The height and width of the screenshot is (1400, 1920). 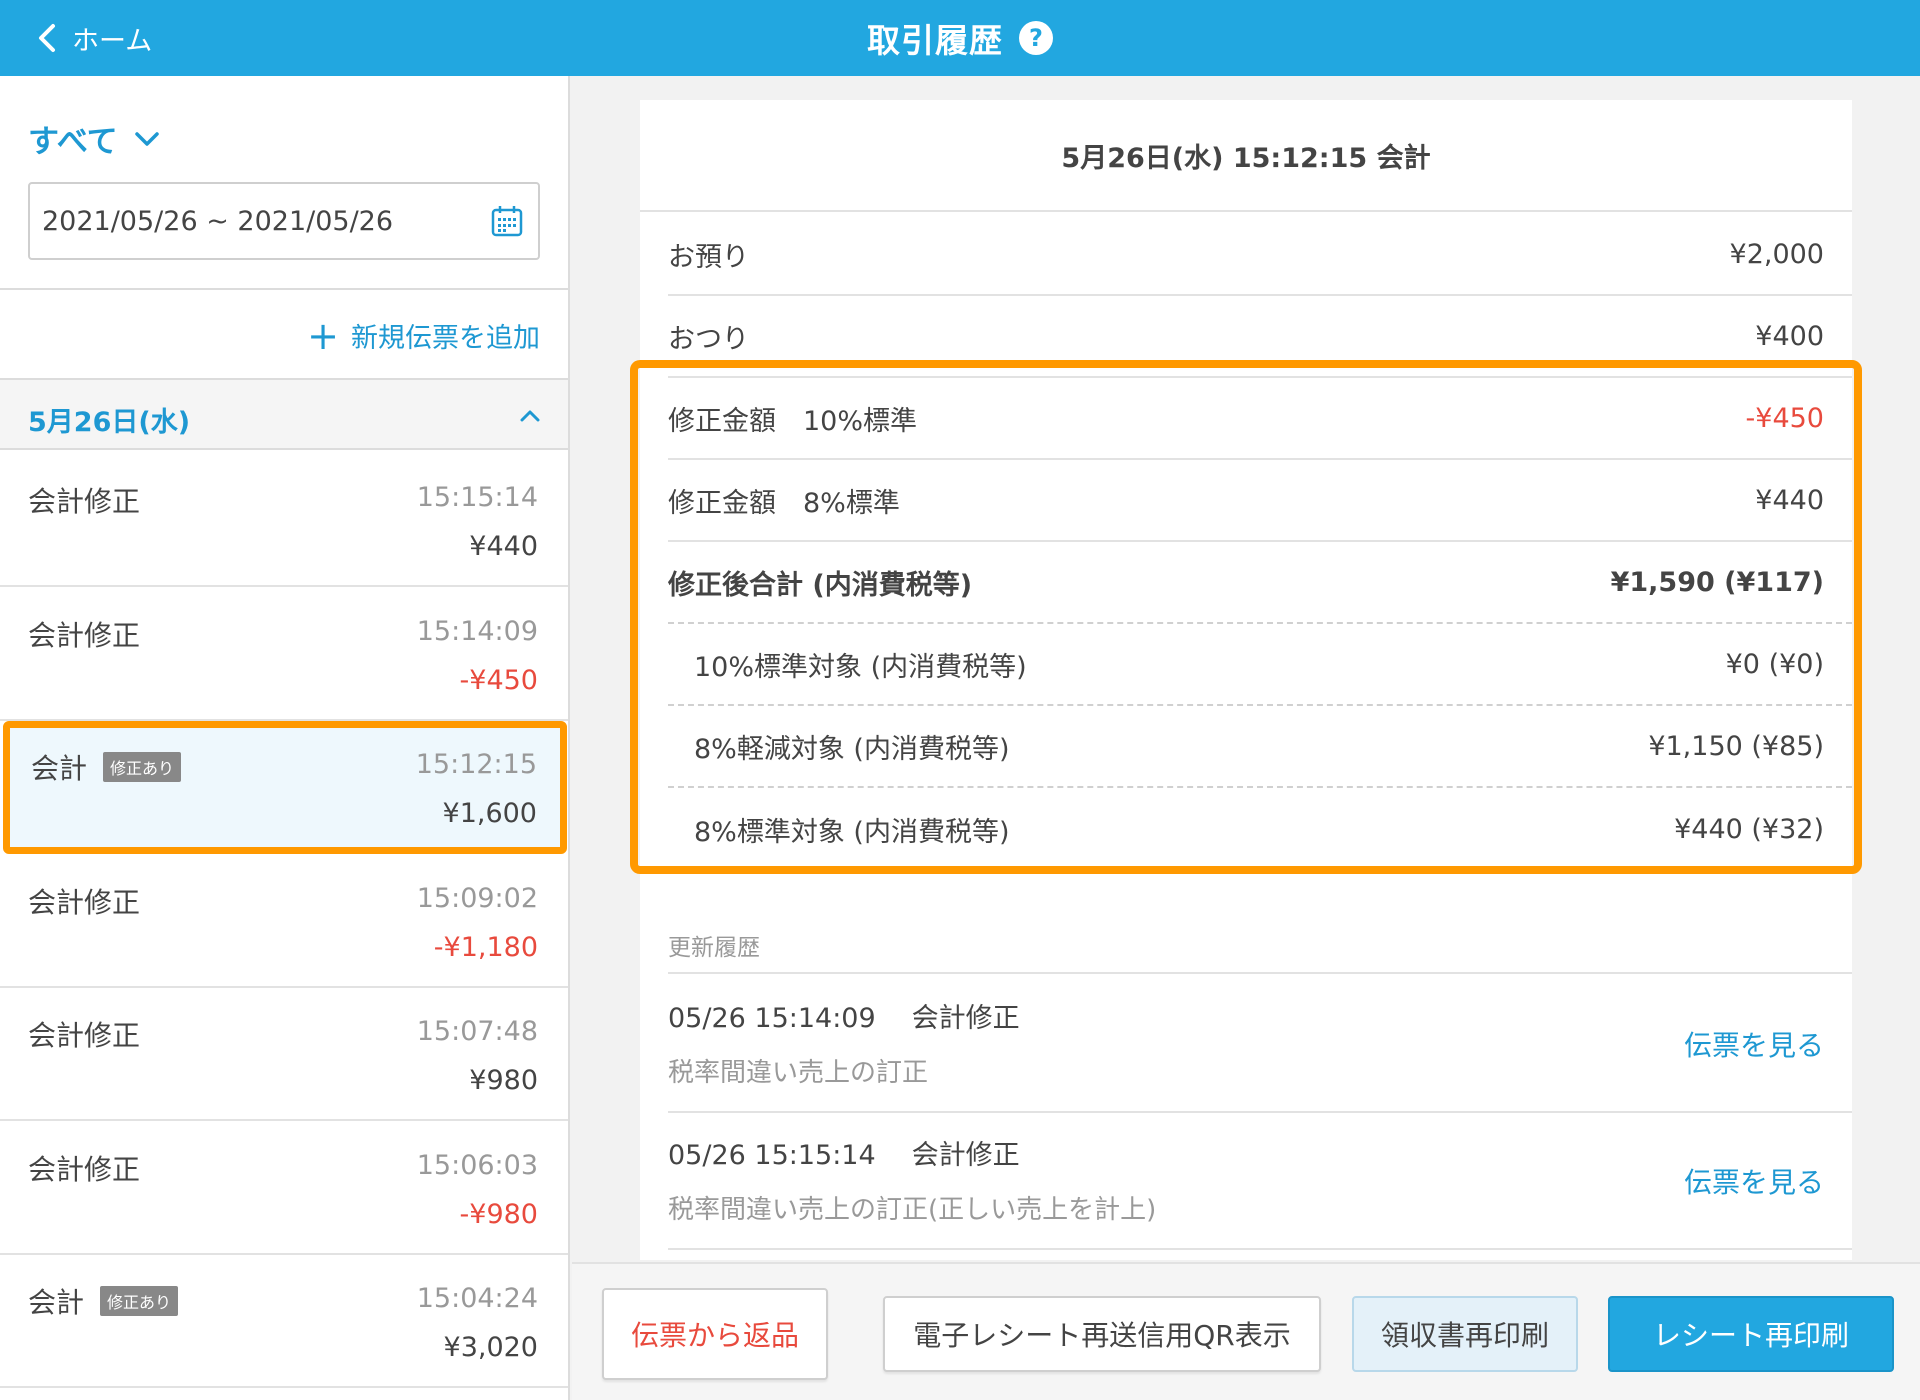 I want to click on detail-row-value: ¥0 (¥0), so click(x=1774, y=664).